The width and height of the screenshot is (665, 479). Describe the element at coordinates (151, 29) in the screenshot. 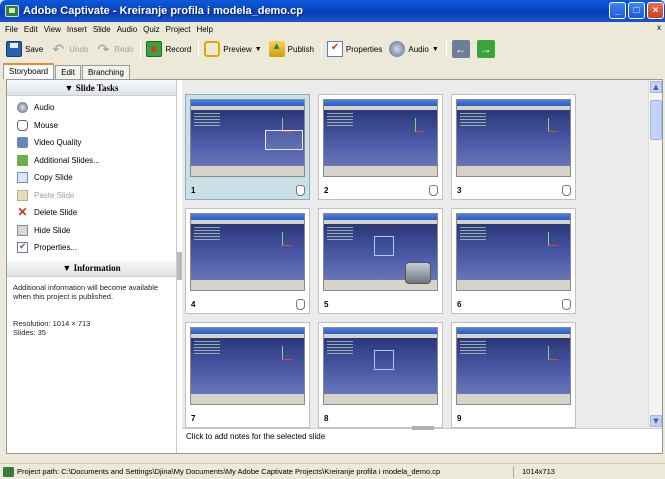

I see `menu-quiz: Quiz` at that location.